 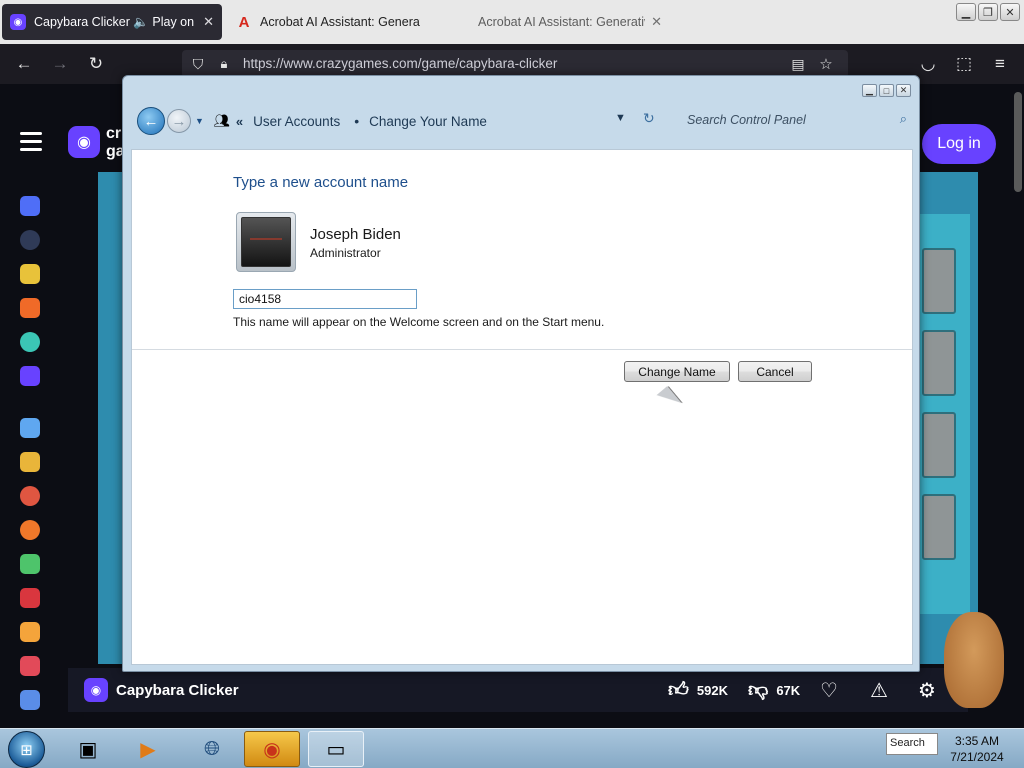 What do you see at coordinates (84, 142) in the screenshot?
I see `crazygames-logo-icon: ◉` at bounding box center [84, 142].